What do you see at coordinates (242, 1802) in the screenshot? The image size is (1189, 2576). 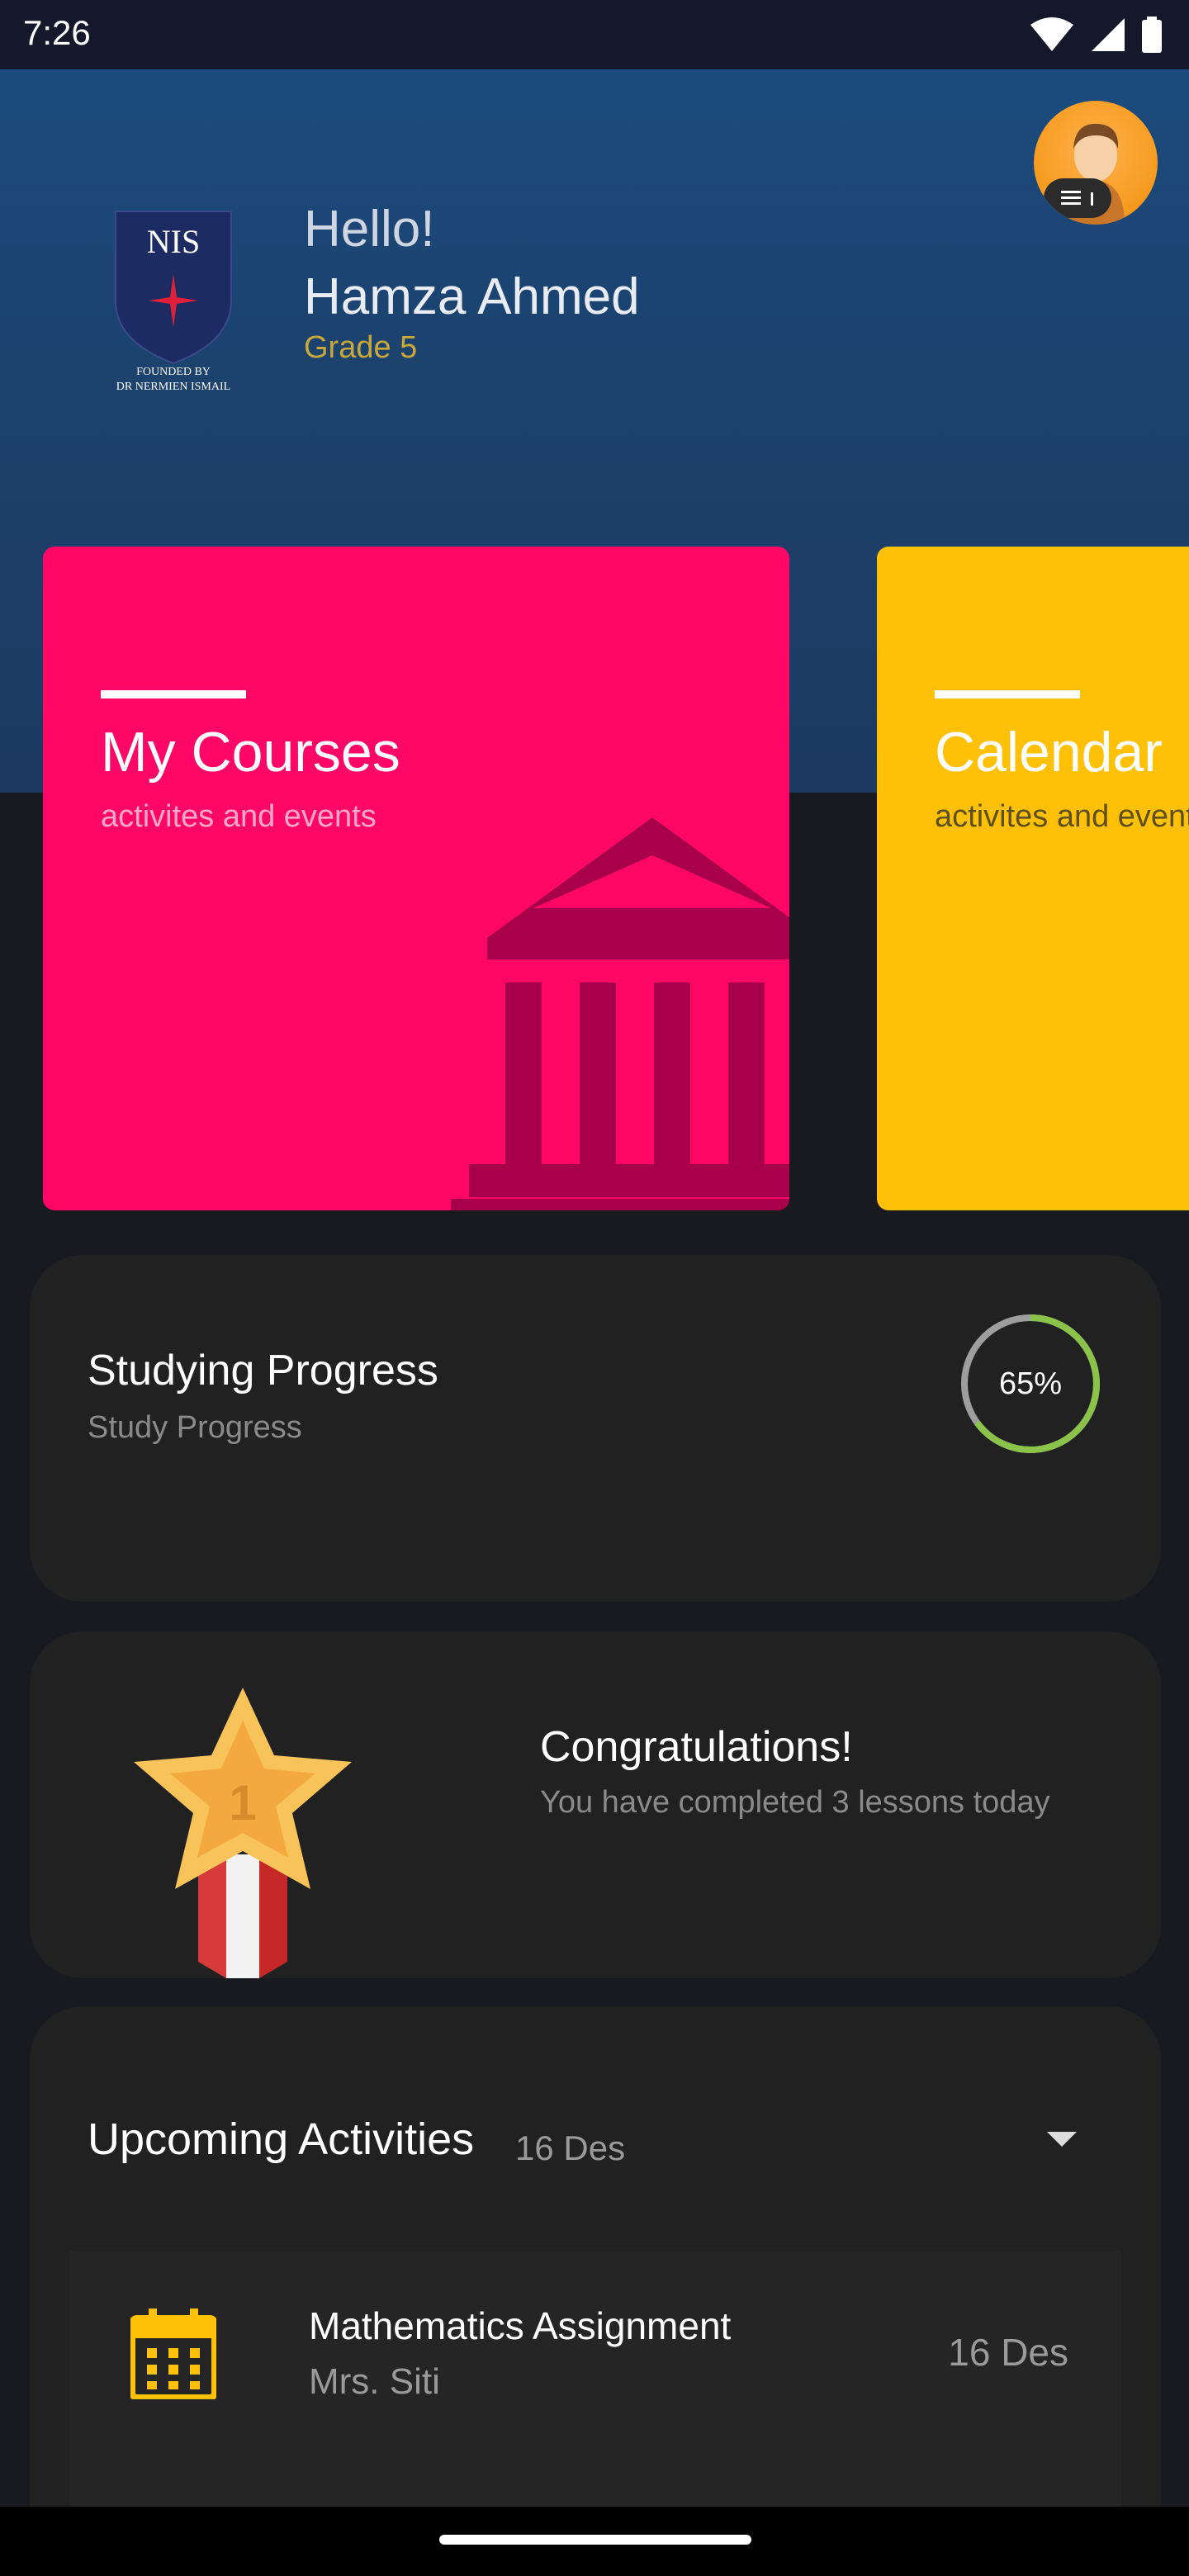 I see `medal-number: 1` at bounding box center [242, 1802].